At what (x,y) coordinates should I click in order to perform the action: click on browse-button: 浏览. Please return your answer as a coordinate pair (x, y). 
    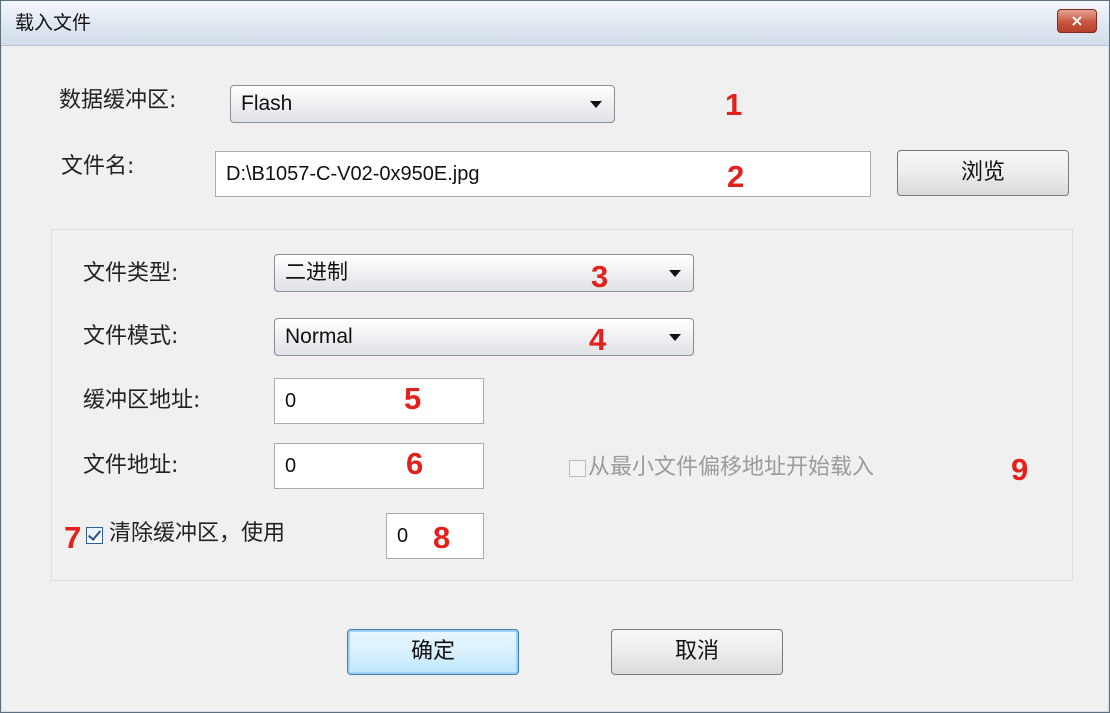
    Looking at the image, I should click on (983, 173).